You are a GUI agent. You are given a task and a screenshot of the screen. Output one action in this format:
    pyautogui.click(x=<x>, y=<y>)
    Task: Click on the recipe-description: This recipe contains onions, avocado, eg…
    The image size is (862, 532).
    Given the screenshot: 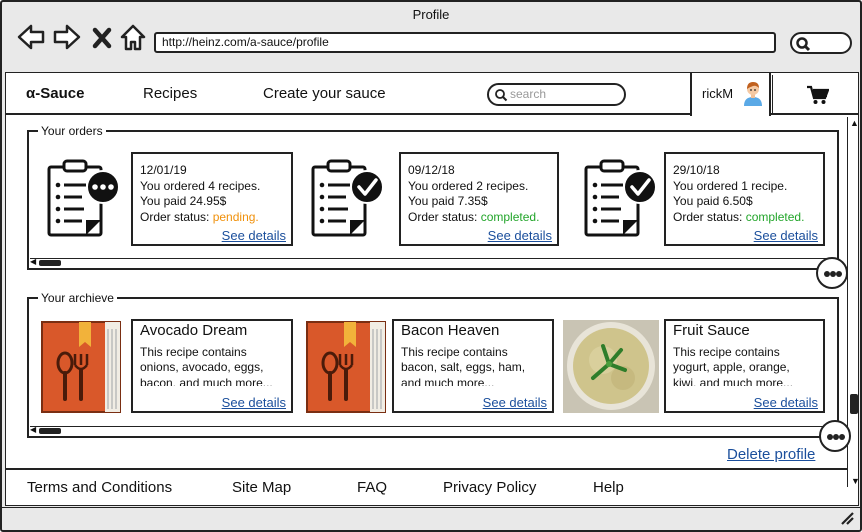 What is the action you would take?
    pyautogui.click(x=206, y=365)
    